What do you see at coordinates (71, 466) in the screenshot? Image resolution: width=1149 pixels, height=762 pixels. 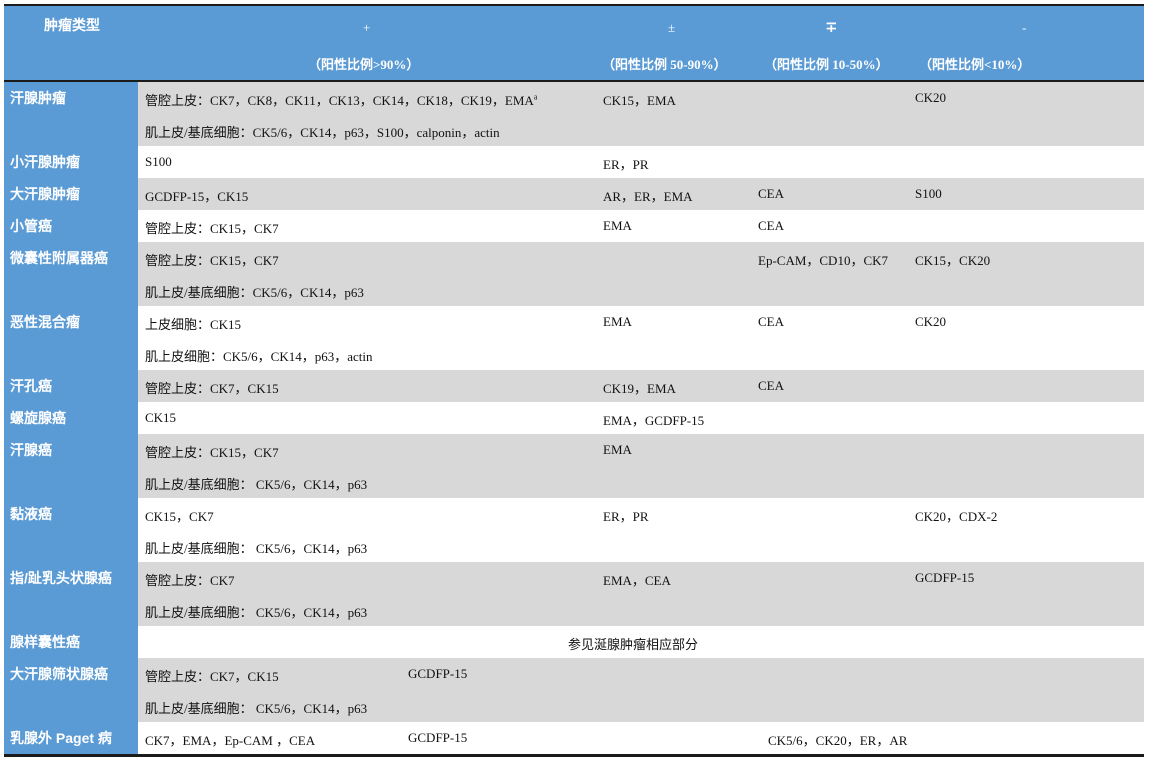 I see `row-tumor-type: 汗腺癌` at bounding box center [71, 466].